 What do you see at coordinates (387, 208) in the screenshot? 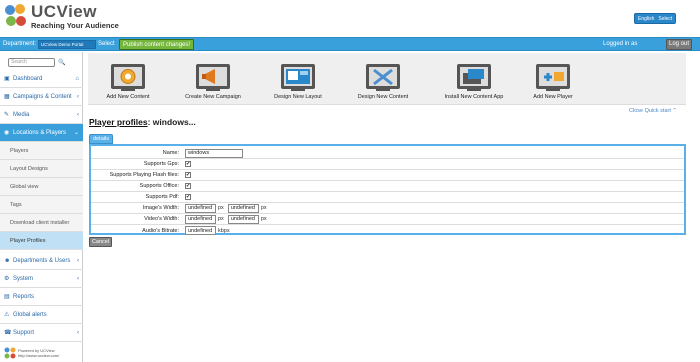
I see `form-row-image-width: Image's Width: undefined px undefined px` at bounding box center [387, 208].